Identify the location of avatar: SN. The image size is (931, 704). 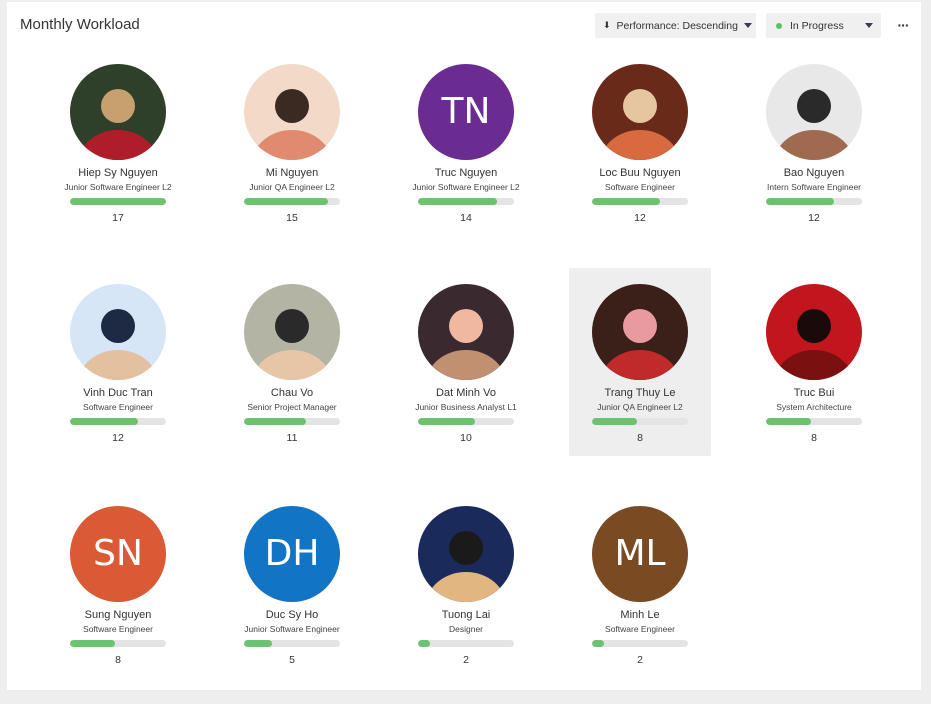
(118, 554).